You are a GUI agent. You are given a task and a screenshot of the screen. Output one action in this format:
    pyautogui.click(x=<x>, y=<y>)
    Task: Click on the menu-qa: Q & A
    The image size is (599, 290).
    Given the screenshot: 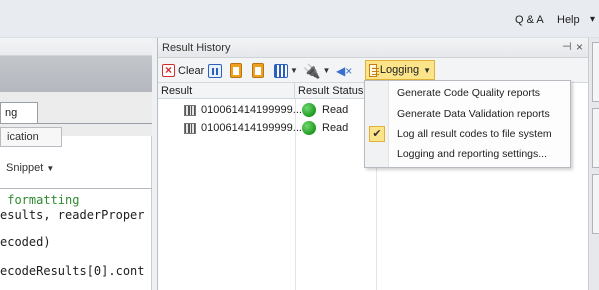 What is the action you would take?
    pyautogui.click(x=529, y=20)
    